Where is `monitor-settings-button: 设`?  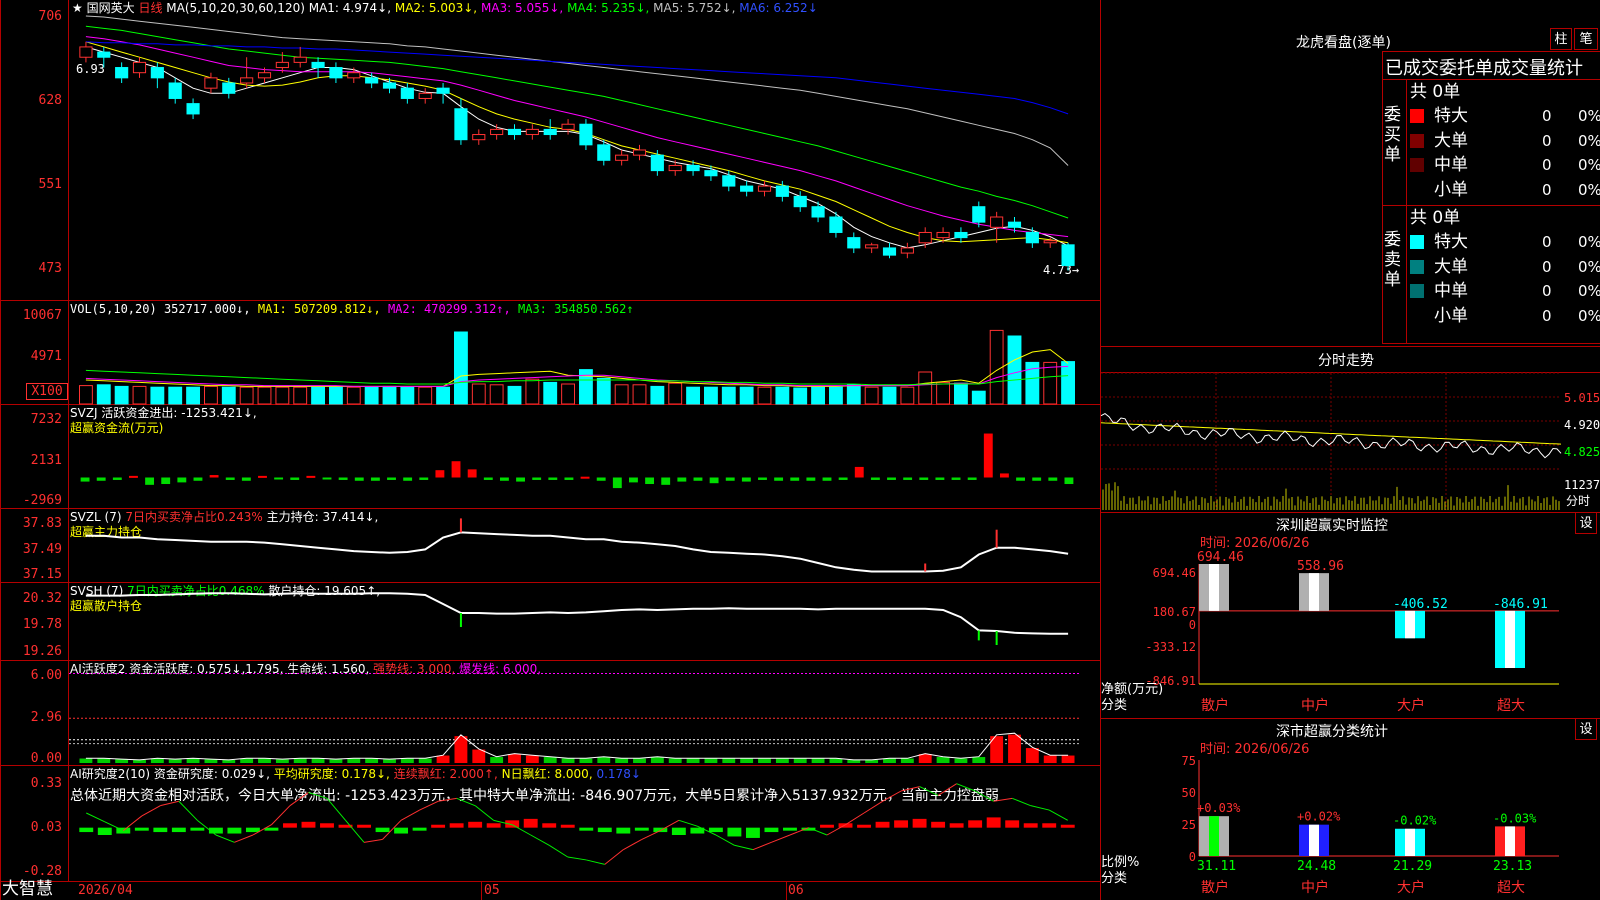 monitor-settings-button: 设 is located at coordinates (1586, 523).